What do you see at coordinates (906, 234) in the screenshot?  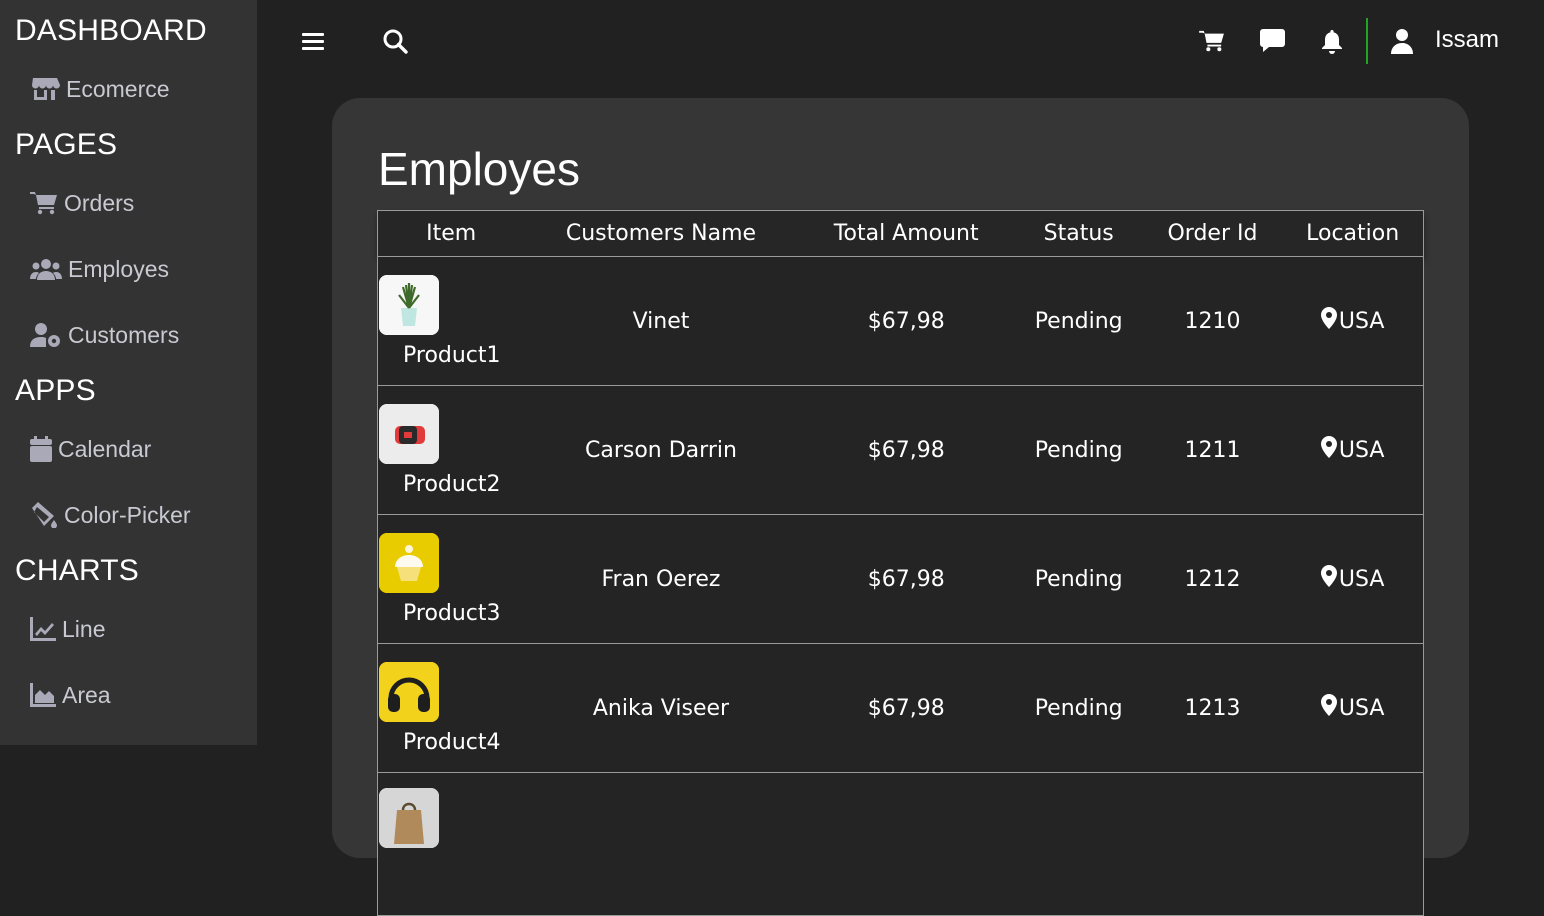 I see `column-header-total-amount: Total Amount` at bounding box center [906, 234].